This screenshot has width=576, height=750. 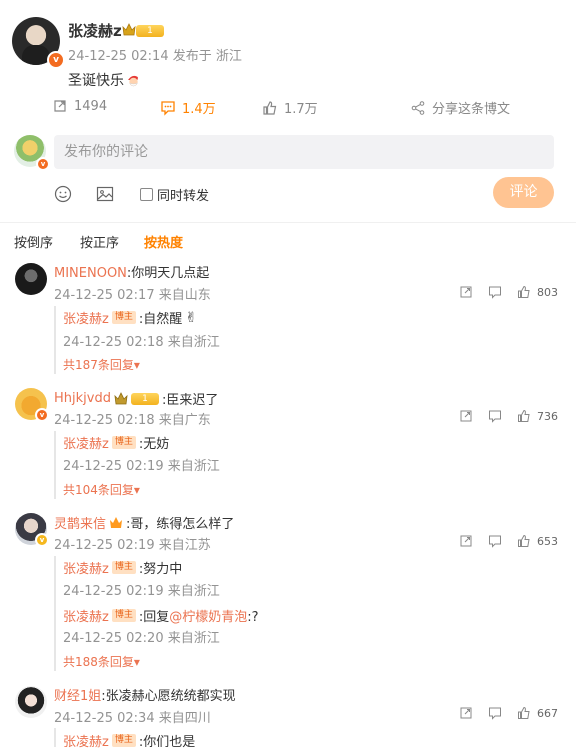 What do you see at coordinates (104, 80) in the screenshot?
I see `post-content: 圣诞快乐` at bounding box center [104, 80].